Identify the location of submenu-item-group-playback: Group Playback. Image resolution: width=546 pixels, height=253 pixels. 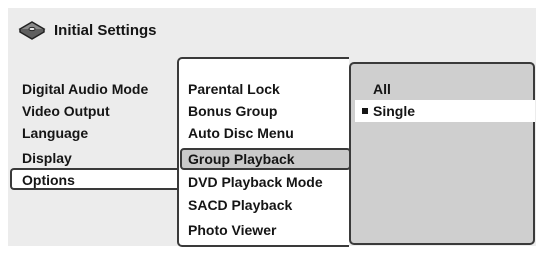
(241, 159).